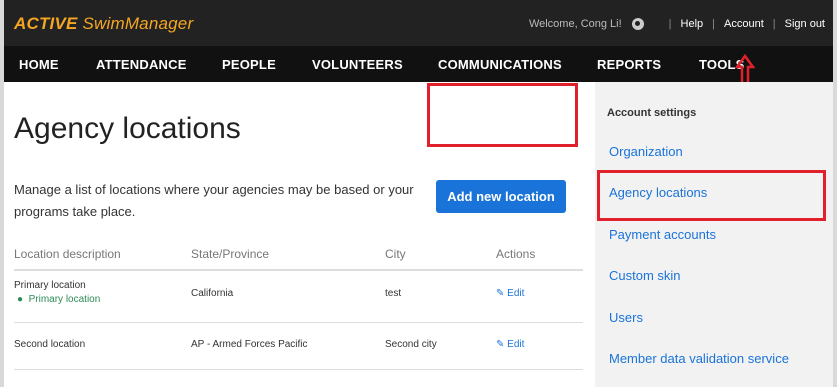 The height and width of the screenshot is (387, 837). I want to click on sidebar-item-users: Users, so click(626, 317).